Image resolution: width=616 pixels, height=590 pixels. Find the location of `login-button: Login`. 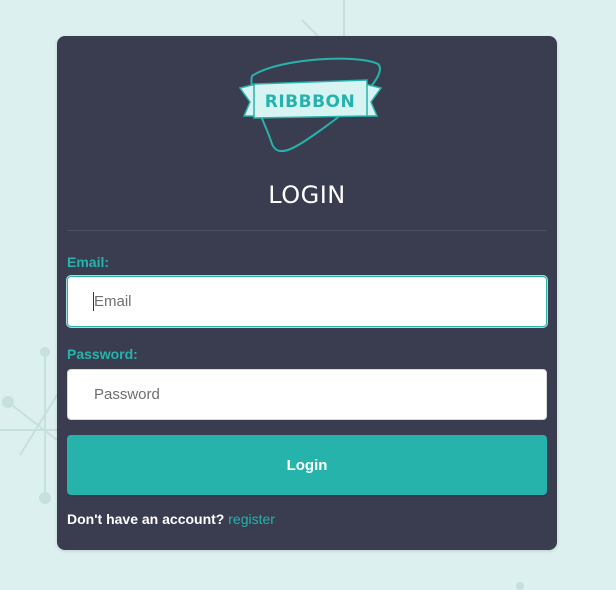

login-button: Login is located at coordinates (307, 465).